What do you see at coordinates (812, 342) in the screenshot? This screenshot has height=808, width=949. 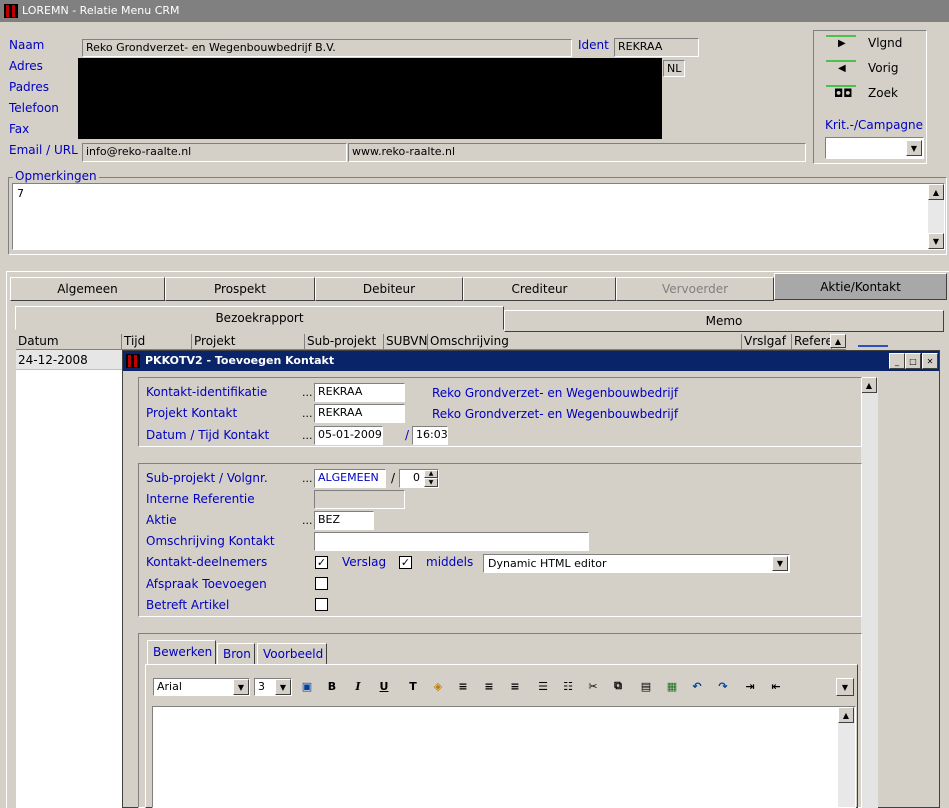 I see `col-refere: Refere` at bounding box center [812, 342].